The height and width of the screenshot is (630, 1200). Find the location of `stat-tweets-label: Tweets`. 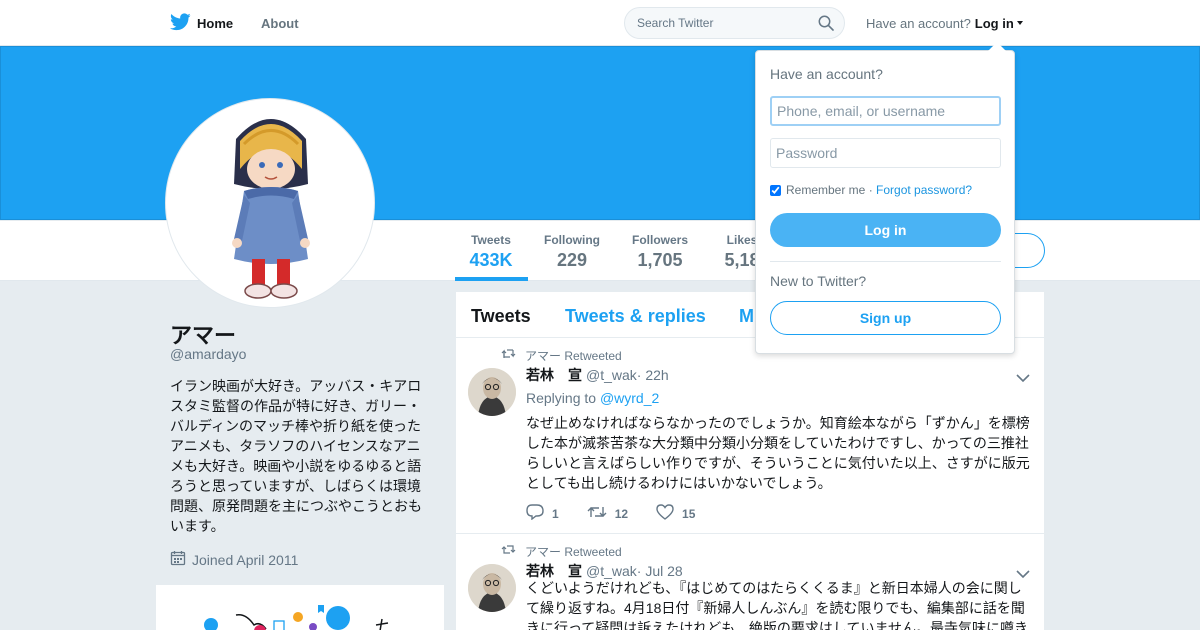

stat-tweets-label: Tweets is located at coordinates (491, 240).